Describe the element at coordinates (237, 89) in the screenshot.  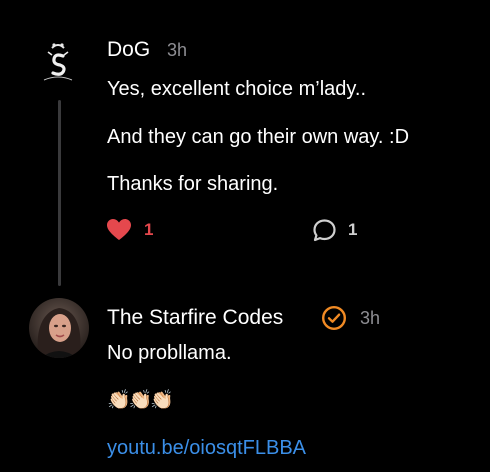
I see `comment-text: Yes, excellent choice m’lady..` at that location.